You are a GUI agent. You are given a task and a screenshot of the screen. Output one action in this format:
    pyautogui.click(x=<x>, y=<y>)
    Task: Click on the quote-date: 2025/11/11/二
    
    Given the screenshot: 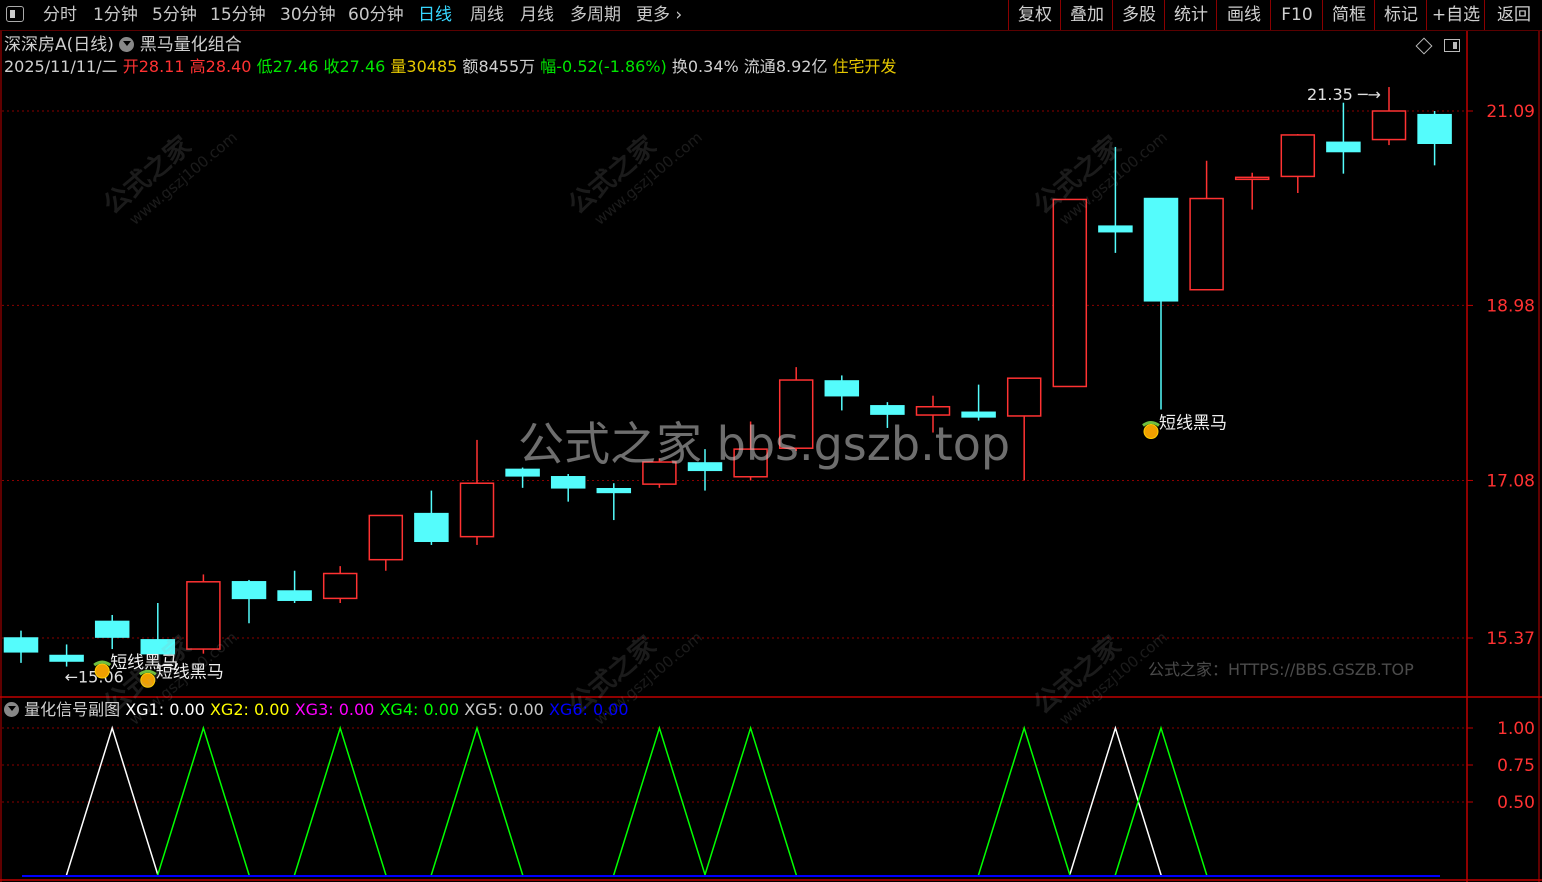 What is the action you would take?
    pyautogui.click(x=61, y=66)
    